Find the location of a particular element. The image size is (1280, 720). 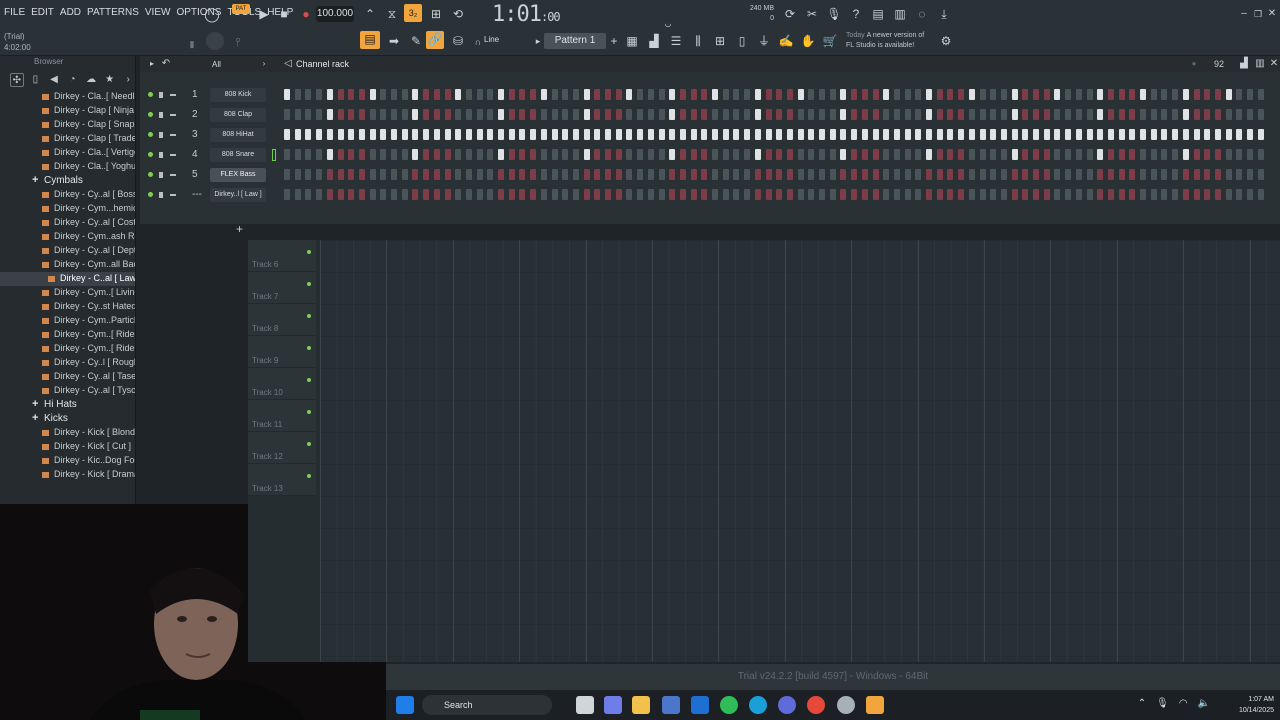

play-icon: ▶ is located at coordinates (264, 14).